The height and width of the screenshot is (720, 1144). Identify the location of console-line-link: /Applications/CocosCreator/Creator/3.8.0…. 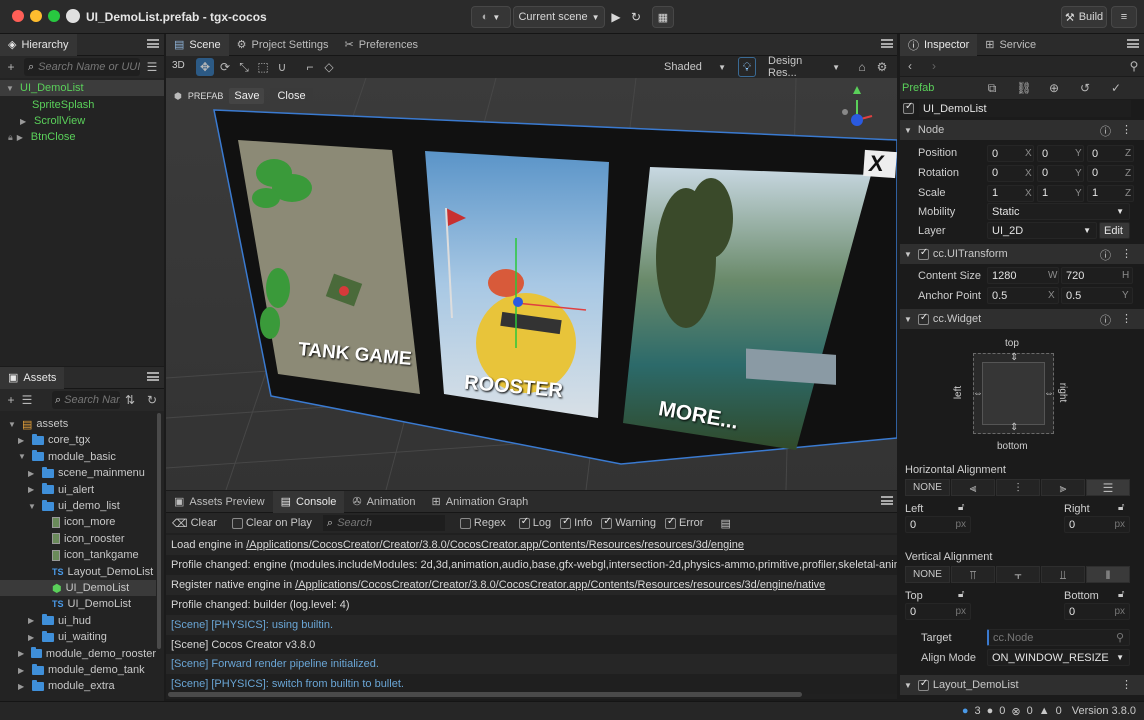
(495, 545).